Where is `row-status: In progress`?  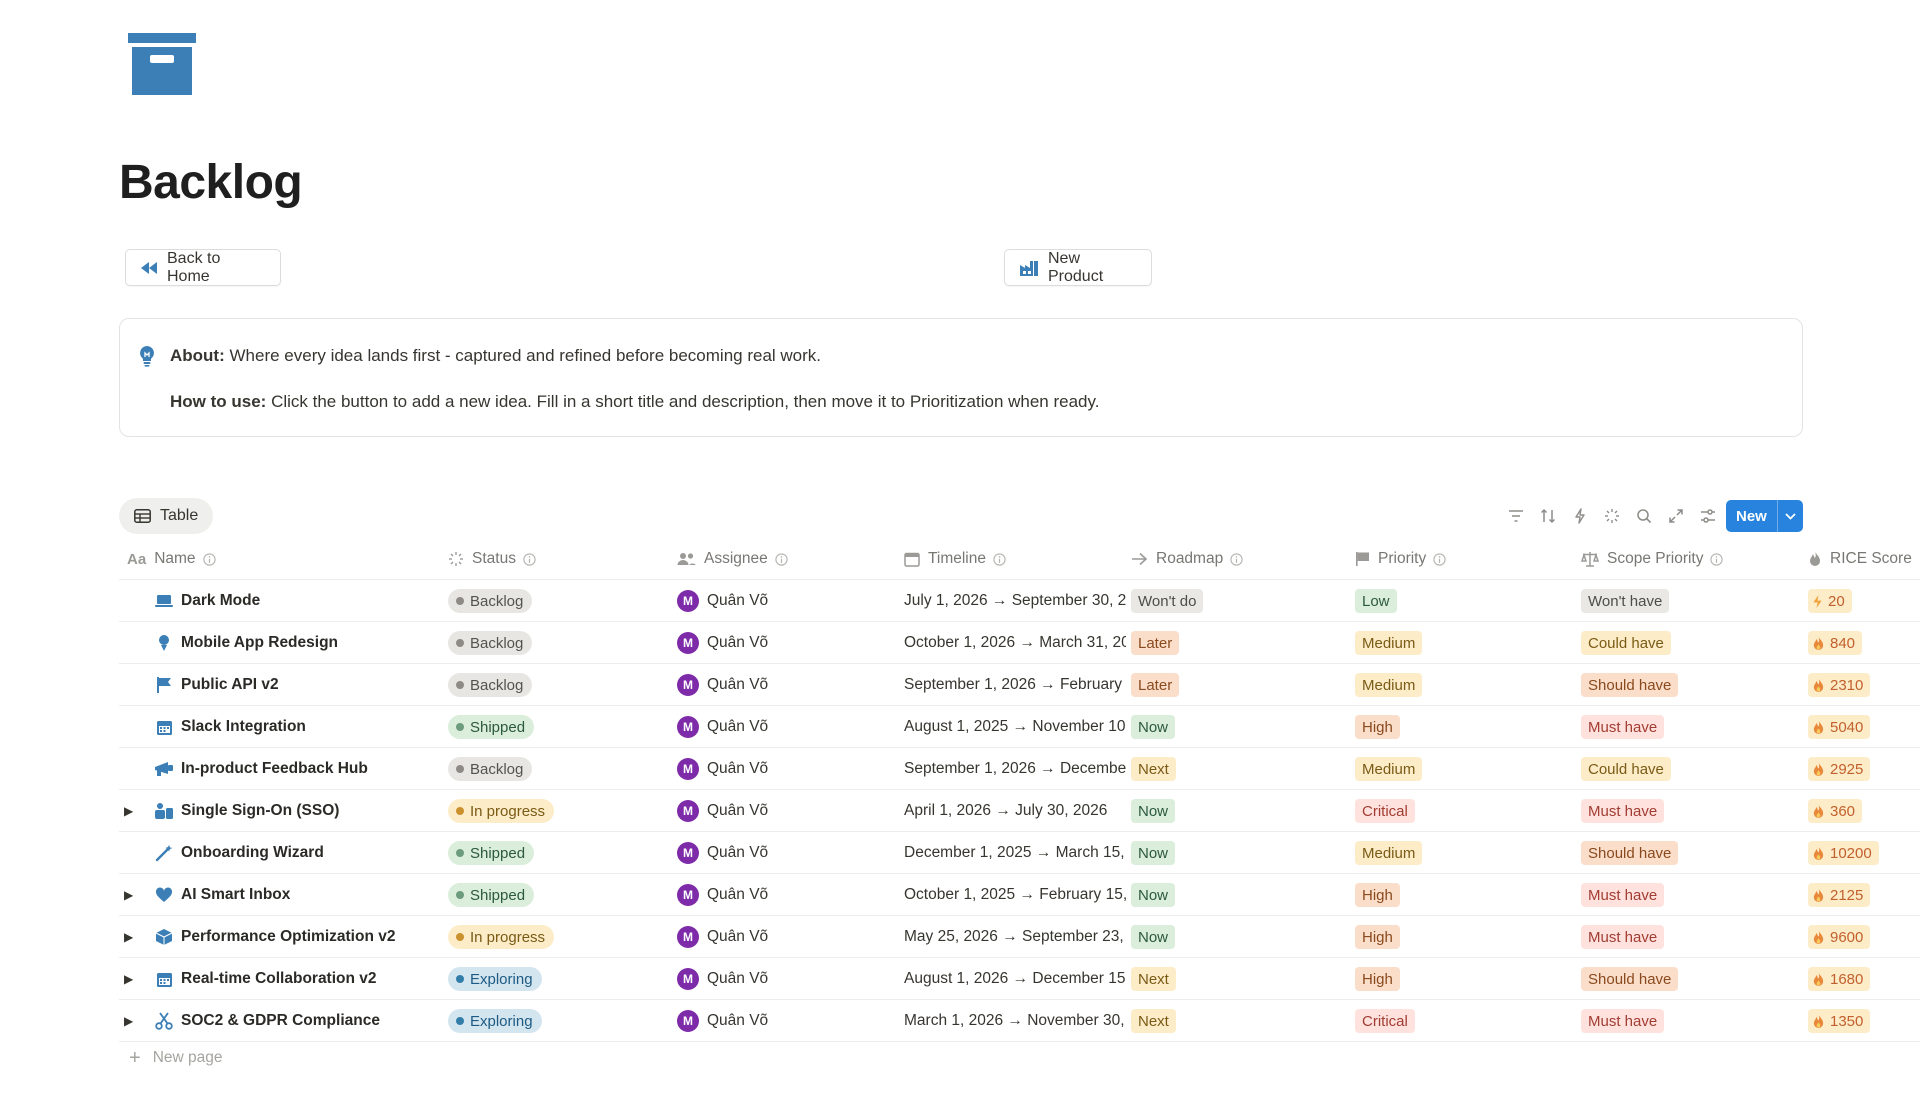
row-status: In progress is located at coordinates (558, 937).